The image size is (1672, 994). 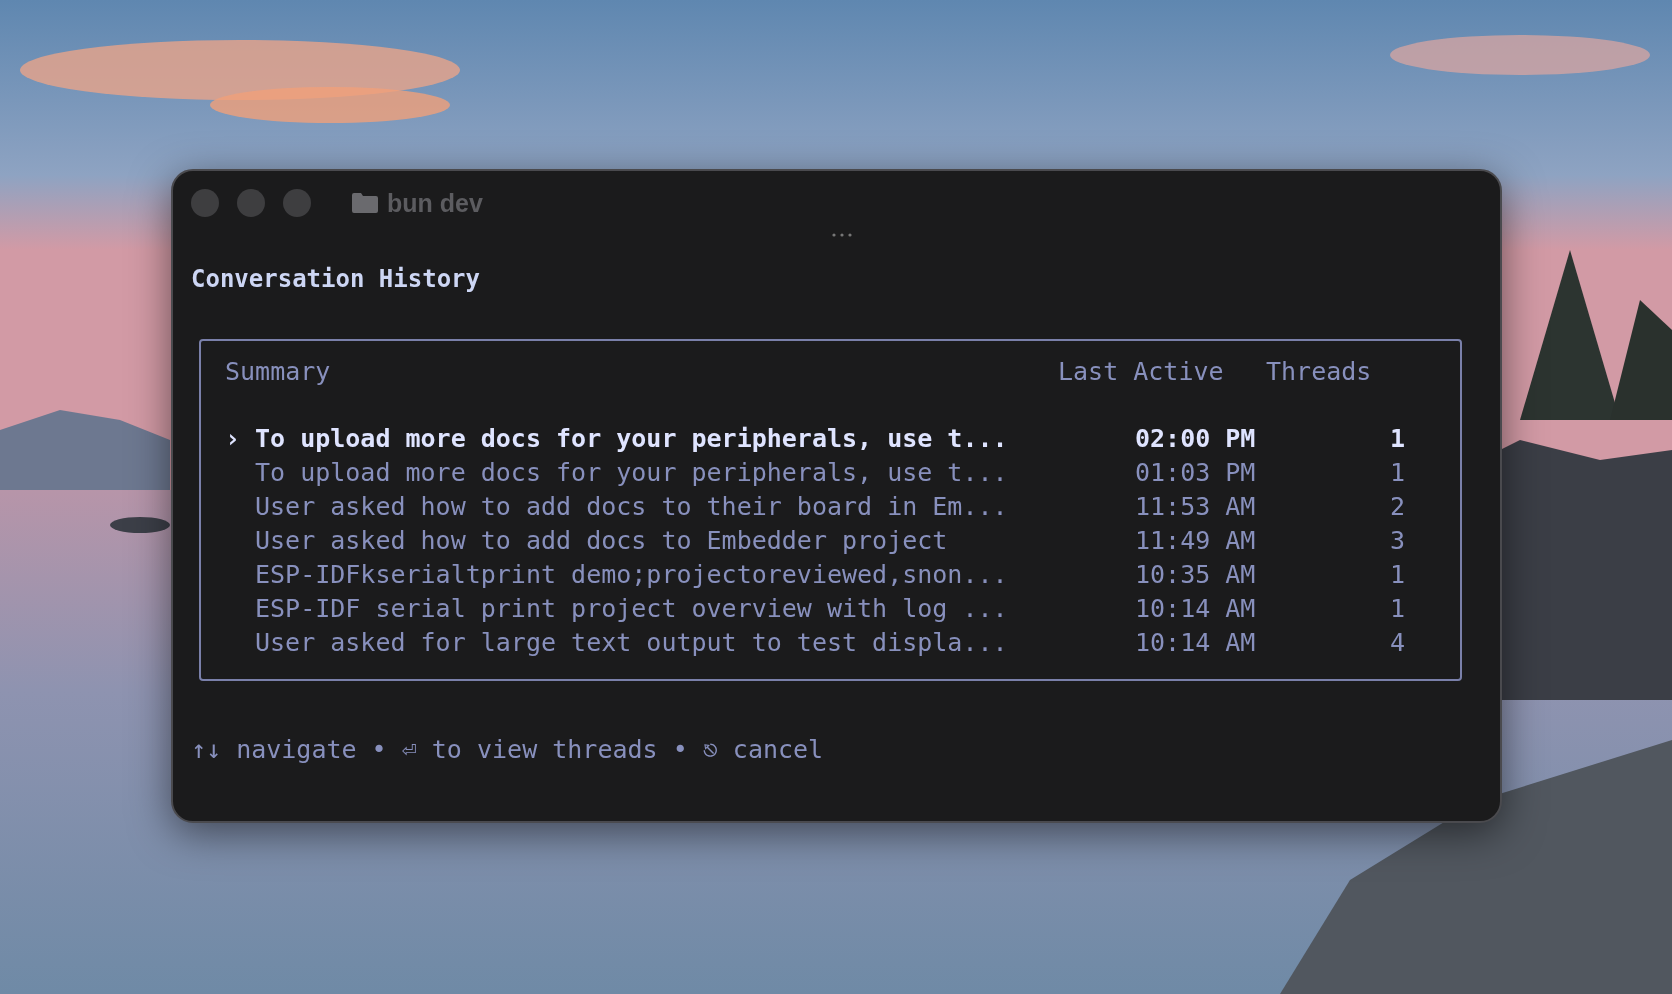 I want to click on history-row: User asked for large text output to test displa... 10:14 AM 4, so click(x=842, y=642).